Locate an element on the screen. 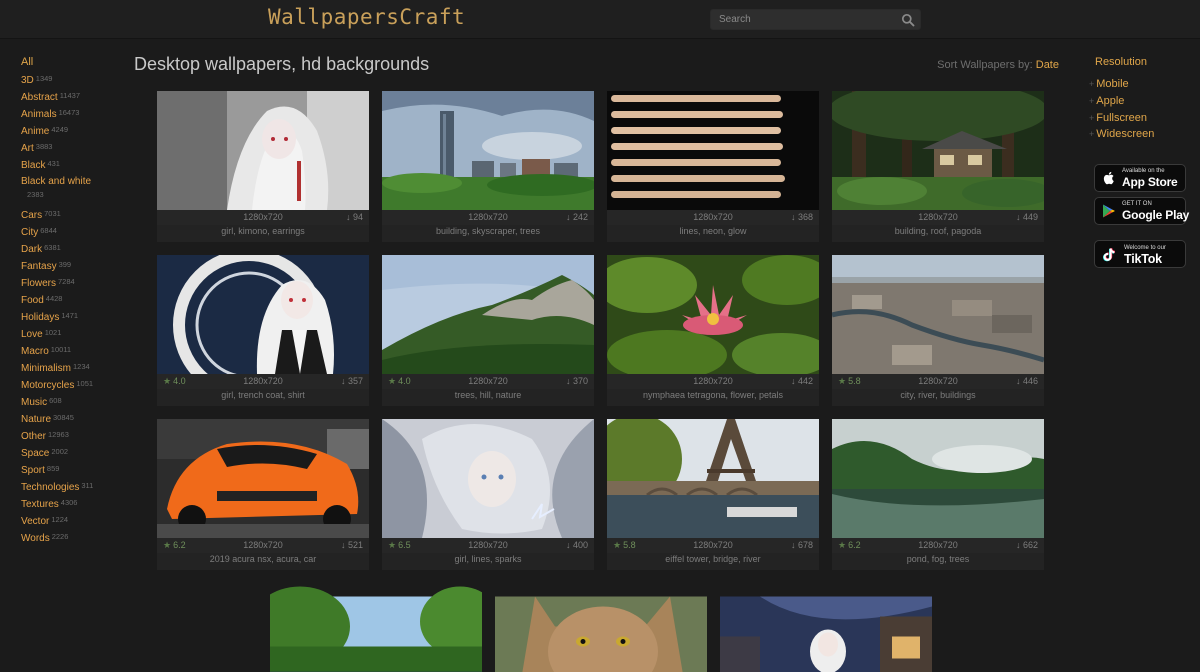 This screenshot has height=672, width=1200. foggy-pond-image is located at coordinates (938, 478).